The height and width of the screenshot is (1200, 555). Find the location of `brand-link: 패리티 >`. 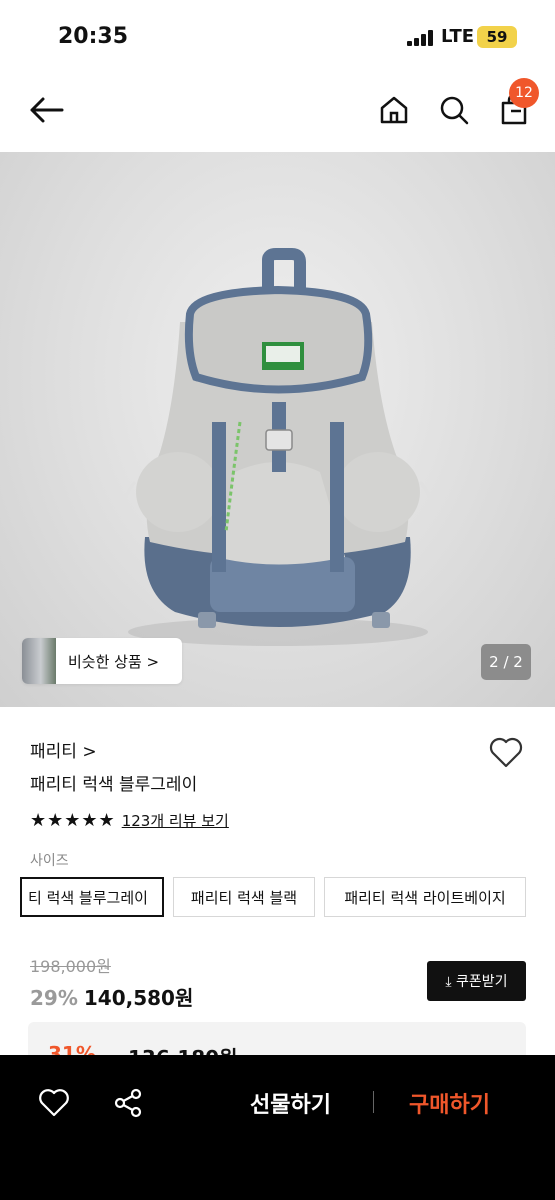

brand-link: 패리티 > is located at coordinates (63, 749).